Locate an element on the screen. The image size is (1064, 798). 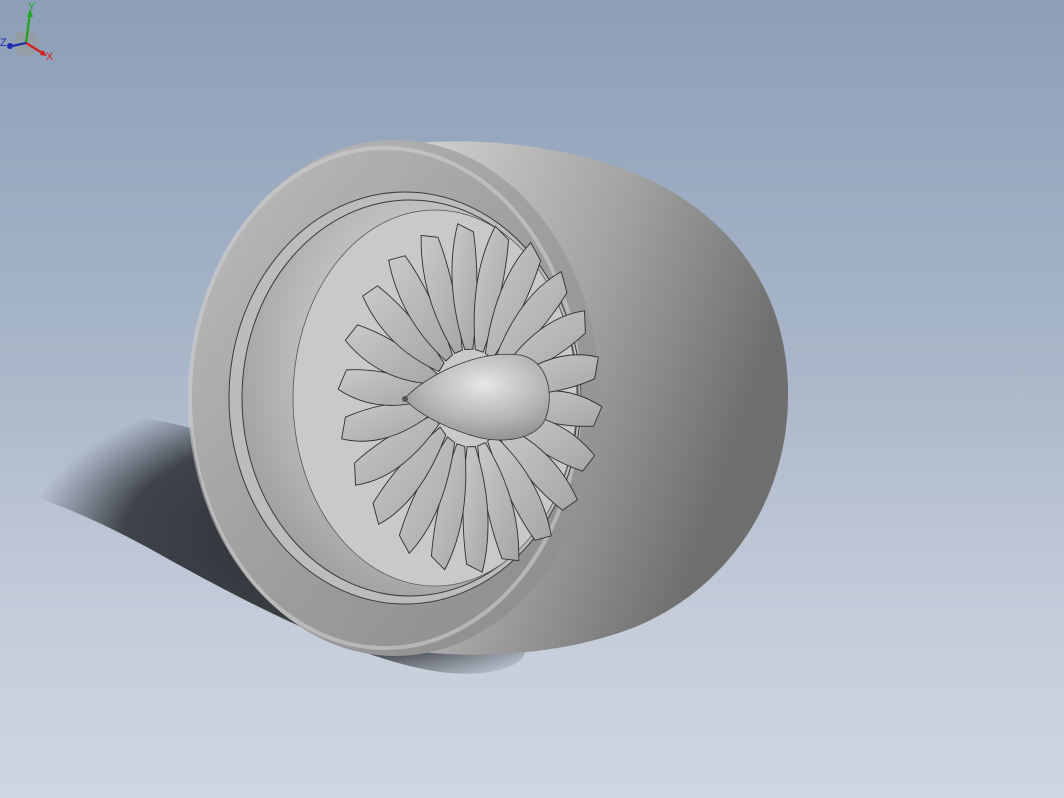
triad-z-arrow is located at coordinates (10, 46).